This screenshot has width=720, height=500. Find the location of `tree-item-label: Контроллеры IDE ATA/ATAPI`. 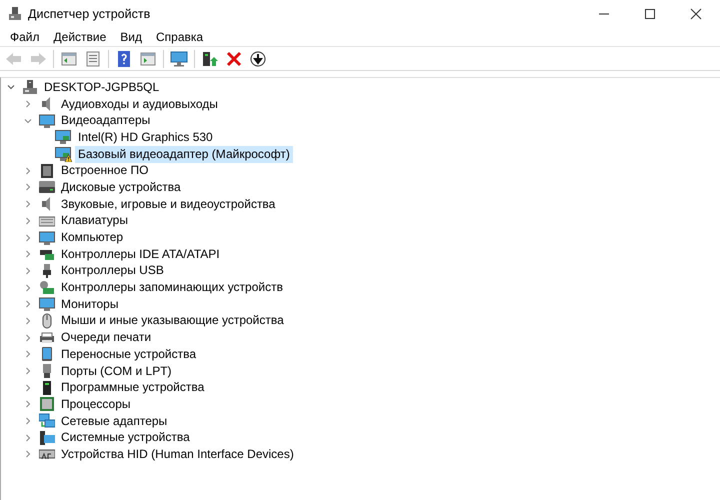

tree-item-label: Контроллеры IDE ATA/ATAPI is located at coordinates (140, 254).